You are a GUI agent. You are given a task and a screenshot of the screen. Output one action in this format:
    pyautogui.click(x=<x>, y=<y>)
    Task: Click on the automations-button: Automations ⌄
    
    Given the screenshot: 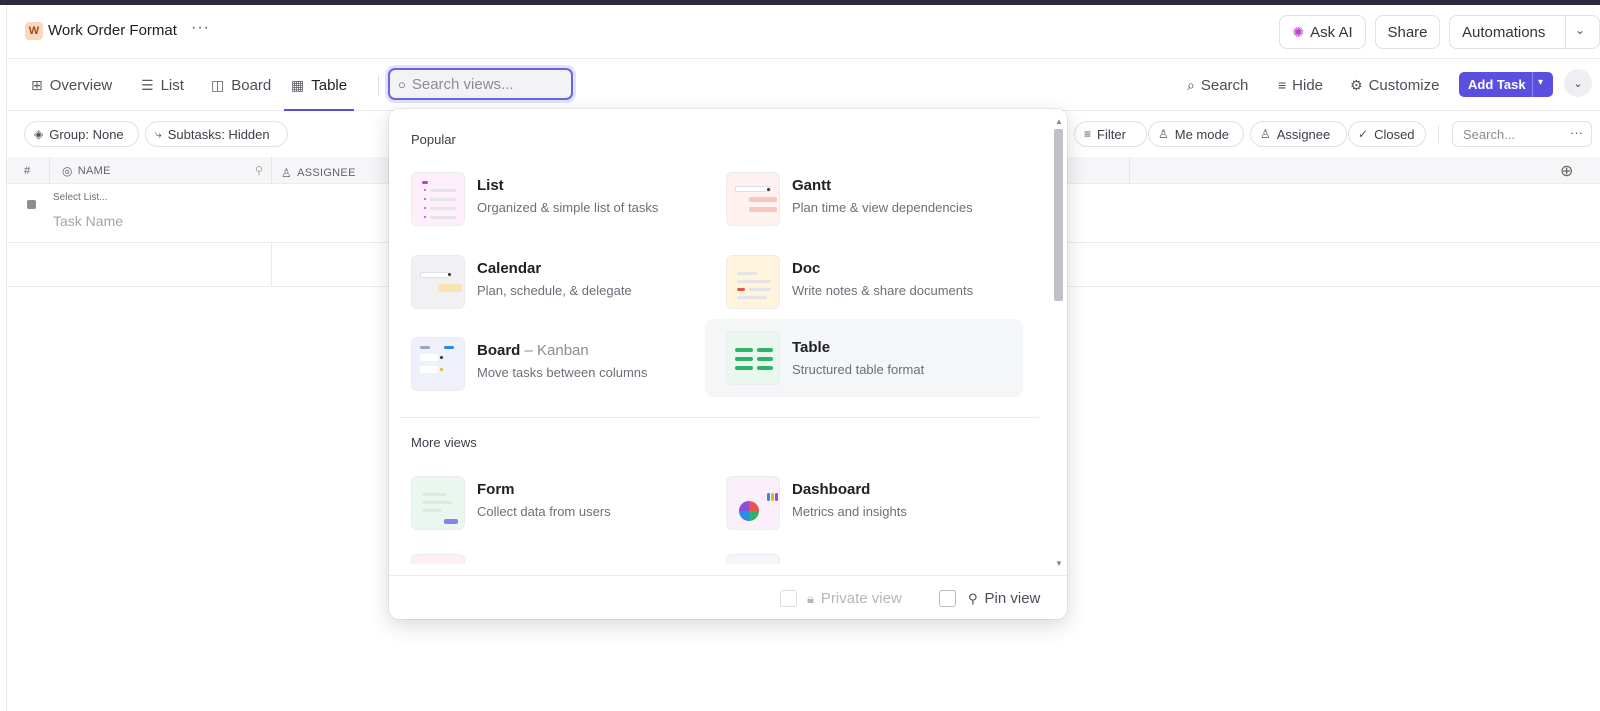 What is the action you would take?
    pyautogui.click(x=1524, y=32)
    